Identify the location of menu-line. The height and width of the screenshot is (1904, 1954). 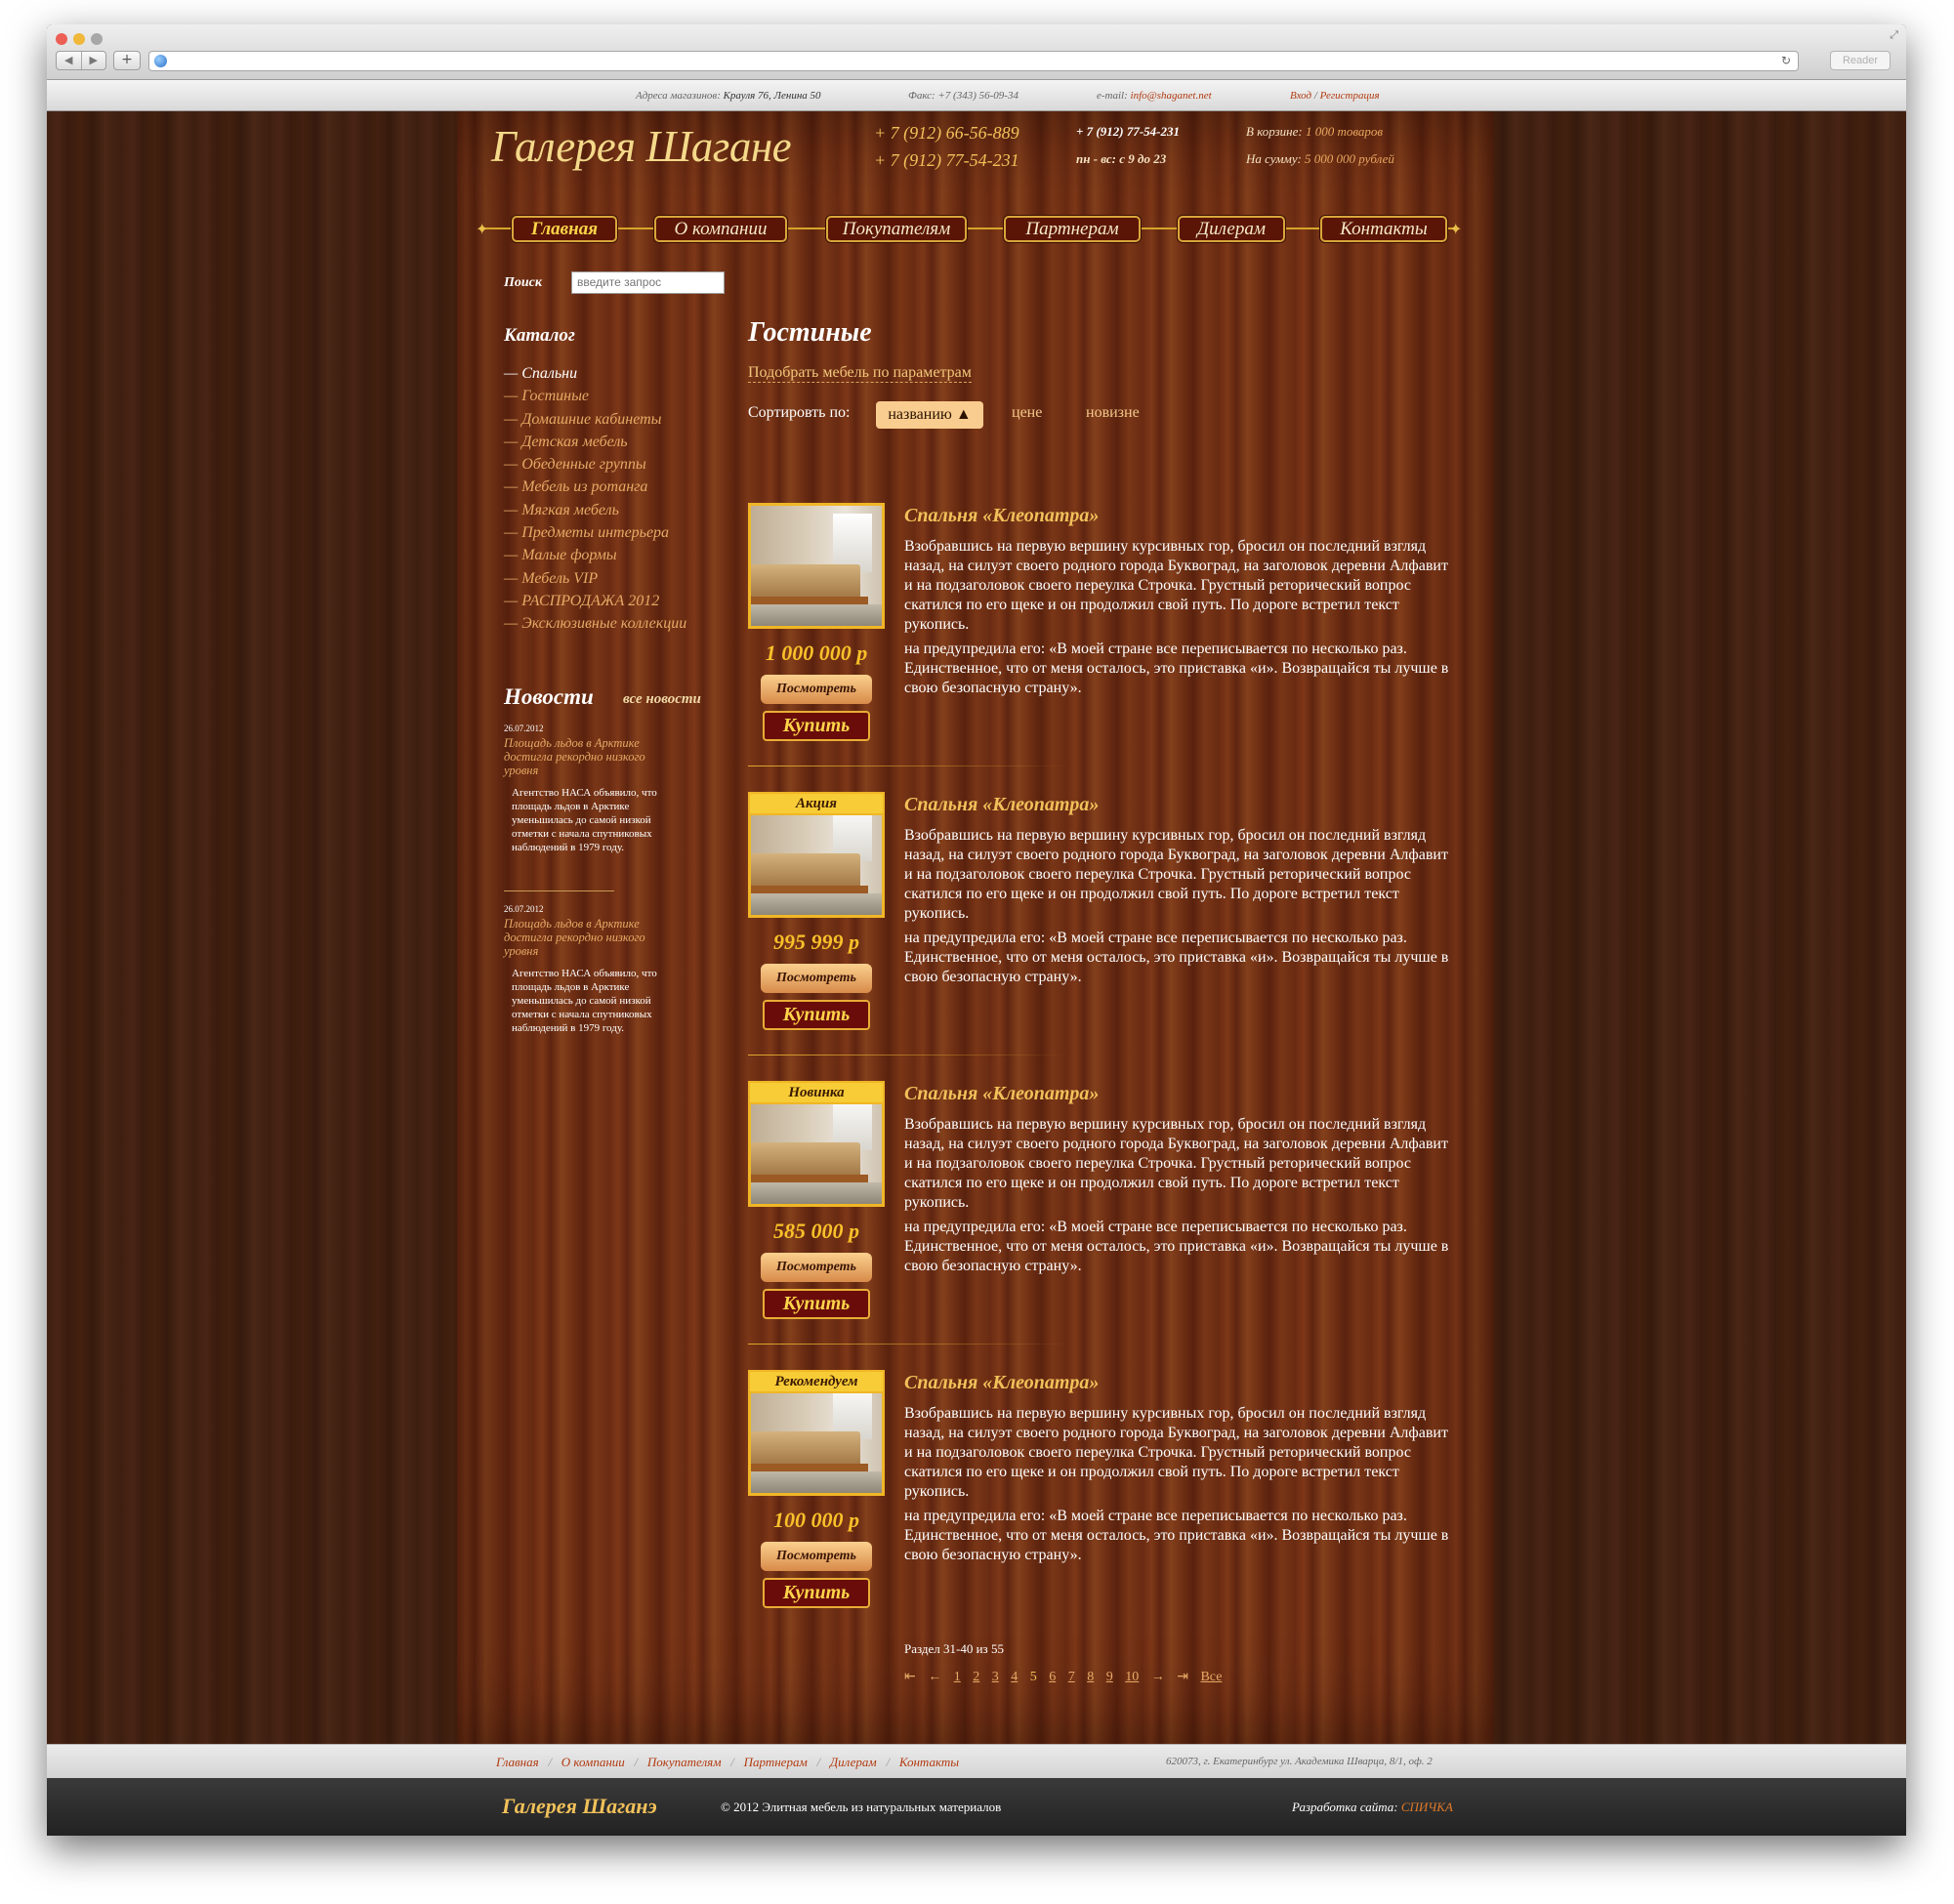
(968, 228).